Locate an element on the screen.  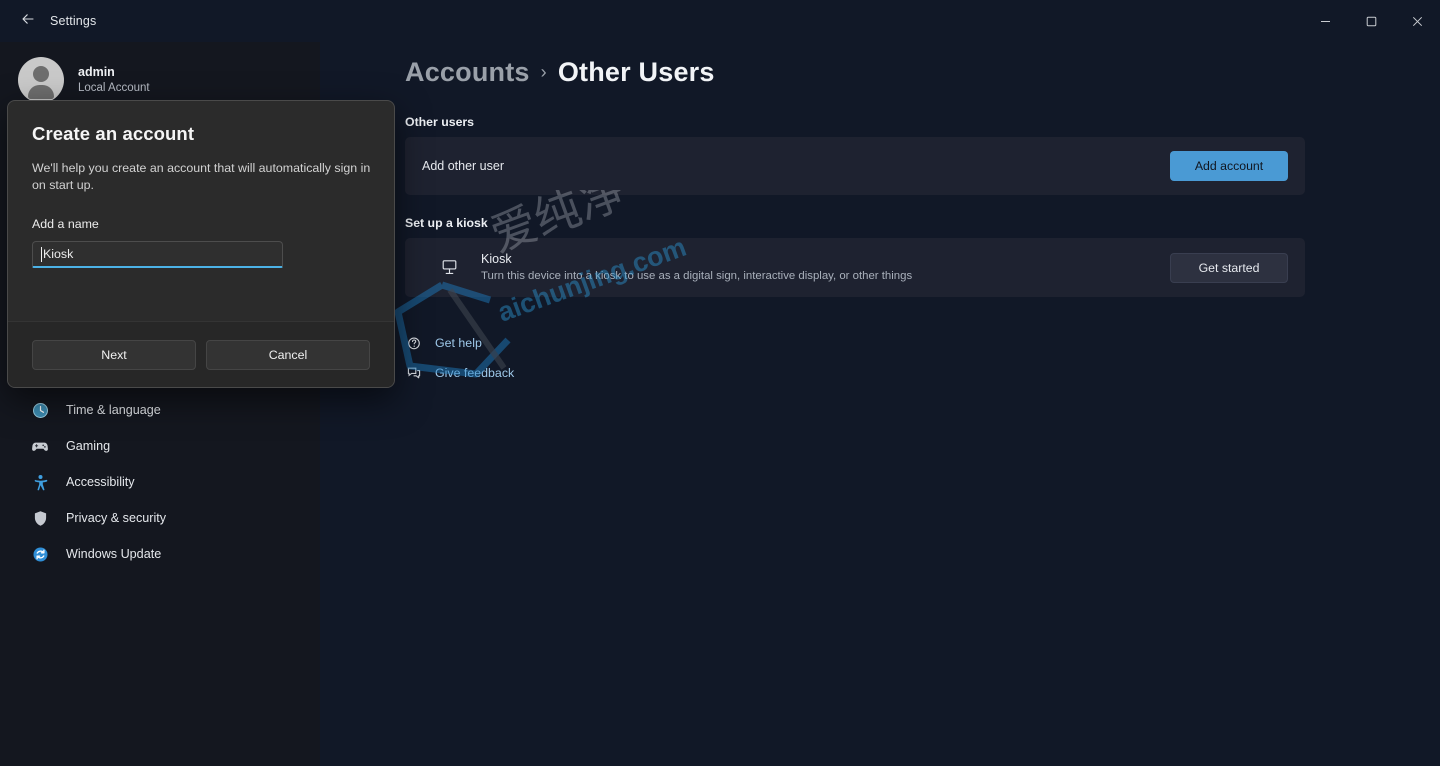
avatar-head is located at coordinates (41, 74).